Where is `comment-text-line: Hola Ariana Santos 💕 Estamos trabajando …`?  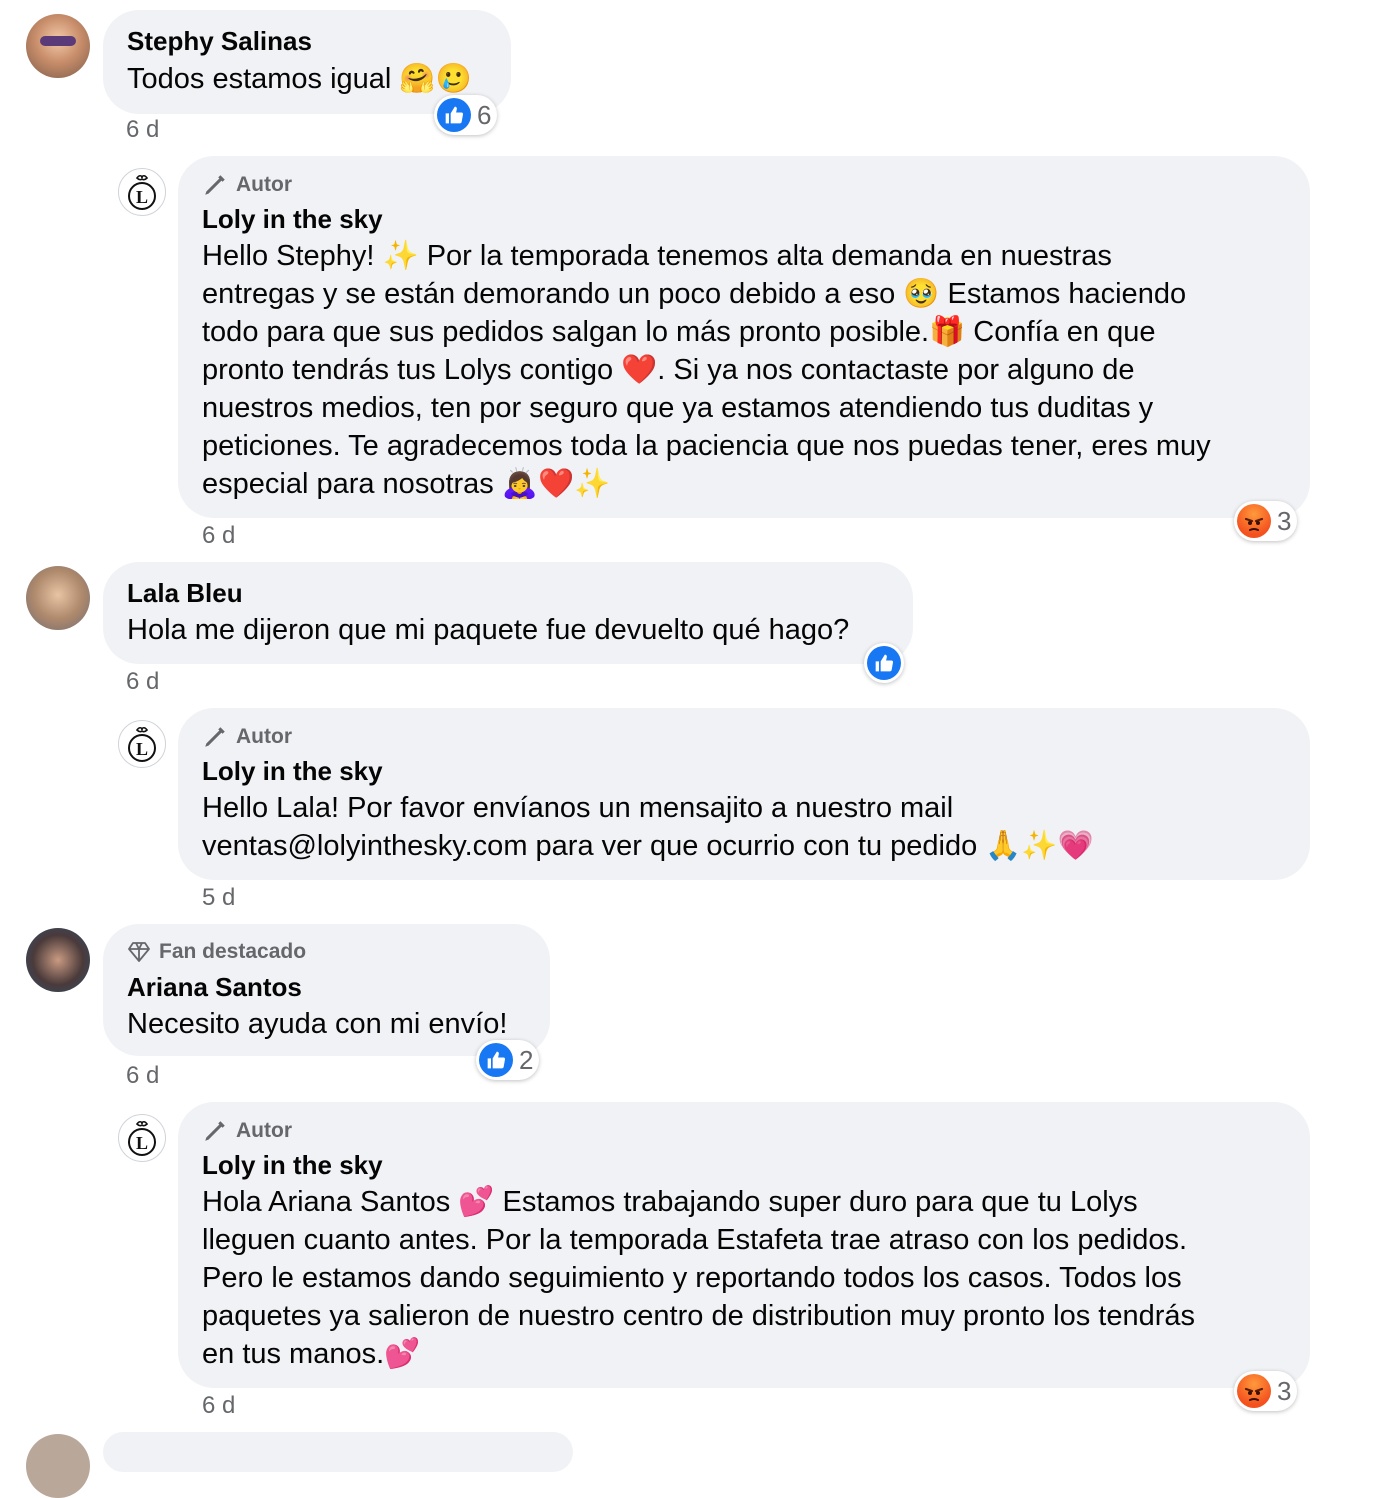
comment-text-line: Hola Ariana Santos 💕 Estamos trabajando … is located at coordinates (670, 1202).